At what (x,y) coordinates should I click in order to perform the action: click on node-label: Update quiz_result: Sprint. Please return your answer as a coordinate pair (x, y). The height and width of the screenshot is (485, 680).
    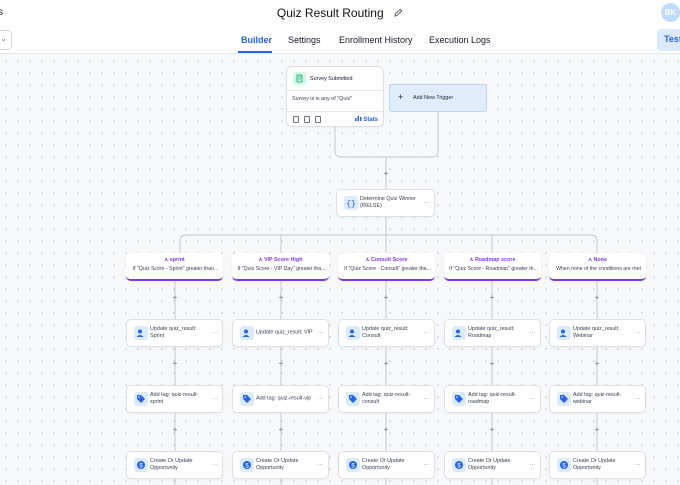
    Looking at the image, I should click on (173, 332).